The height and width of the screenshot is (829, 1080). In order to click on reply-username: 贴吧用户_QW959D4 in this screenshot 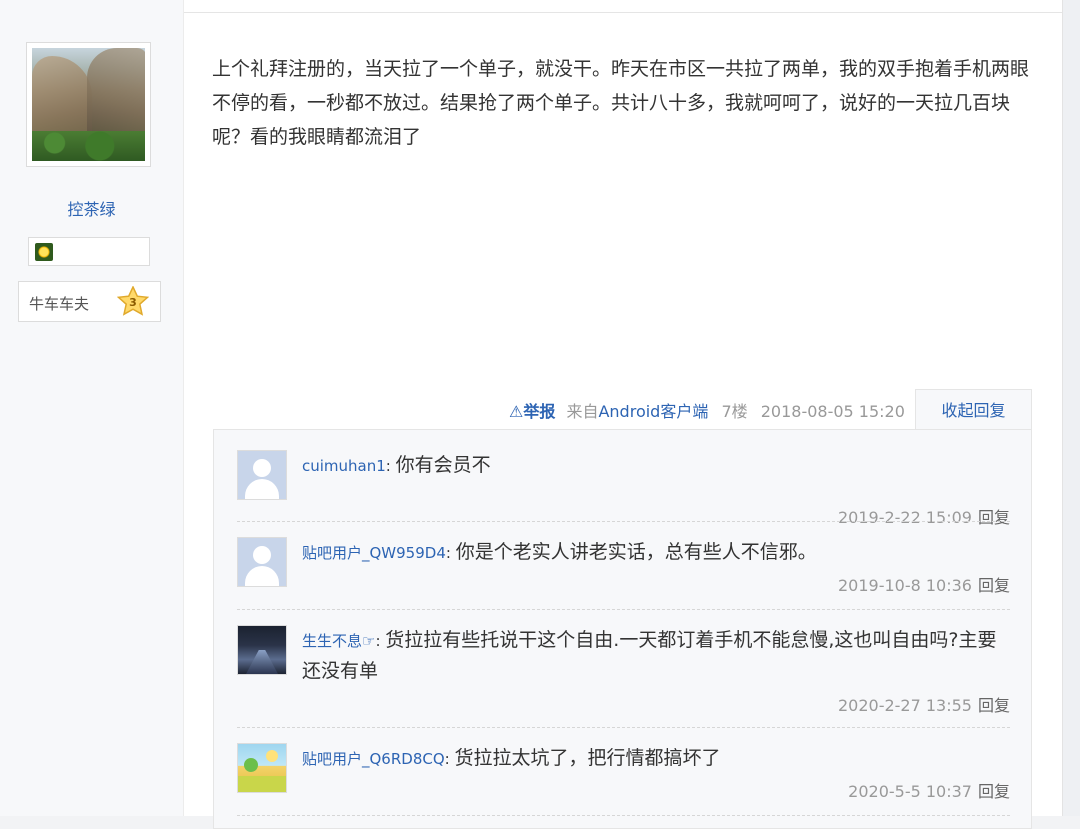, I will do `click(374, 553)`.